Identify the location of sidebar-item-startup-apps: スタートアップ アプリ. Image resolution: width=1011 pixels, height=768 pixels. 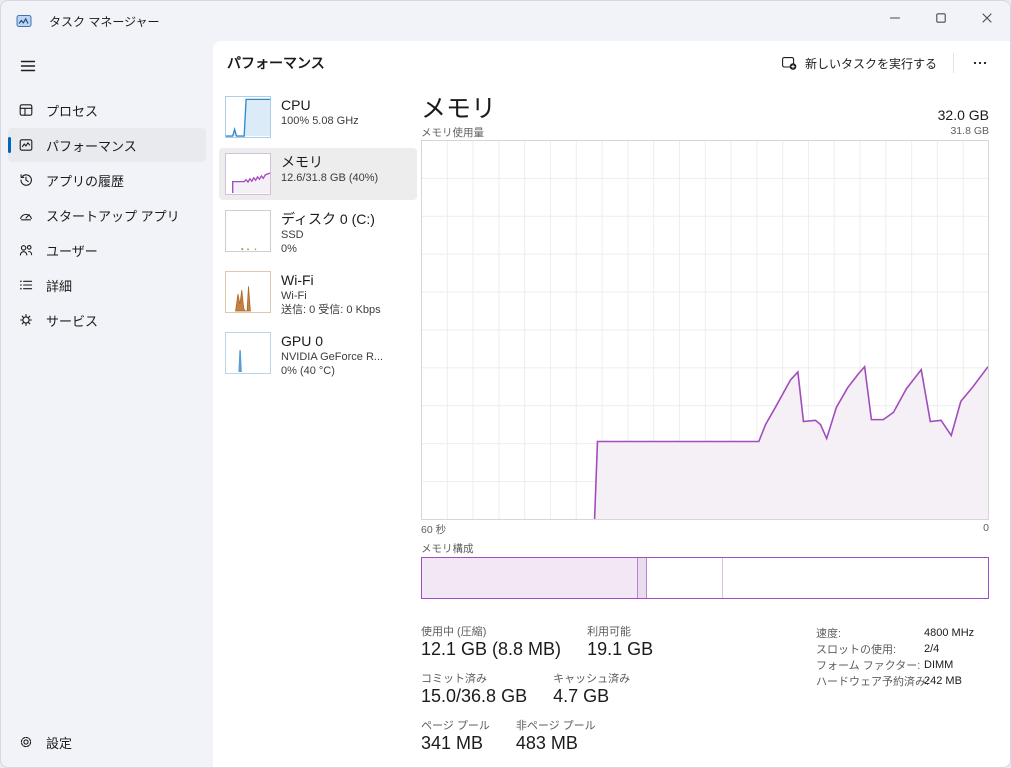
(107, 215).